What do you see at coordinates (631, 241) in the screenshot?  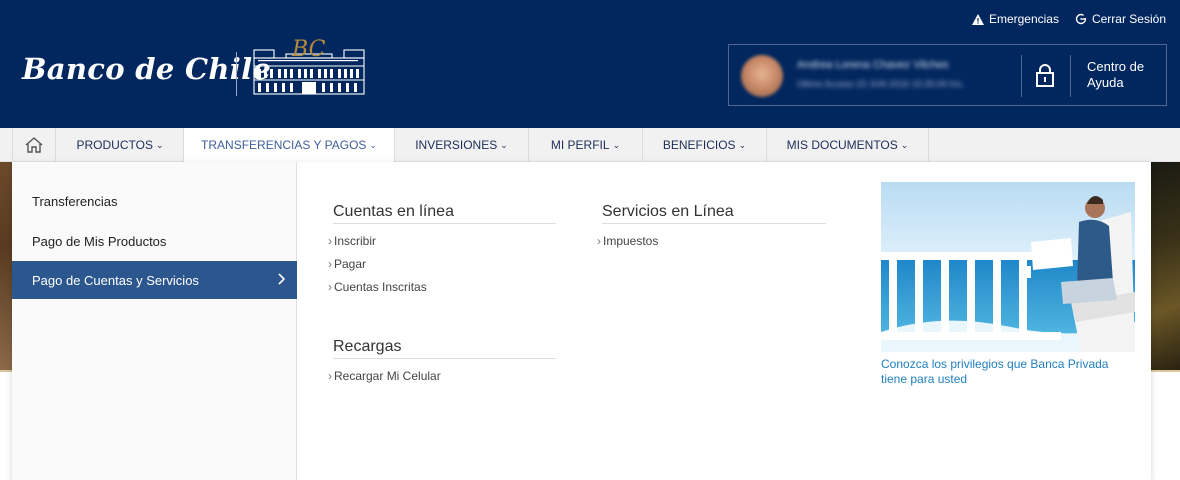 I see `link-label: Impuestos` at bounding box center [631, 241].